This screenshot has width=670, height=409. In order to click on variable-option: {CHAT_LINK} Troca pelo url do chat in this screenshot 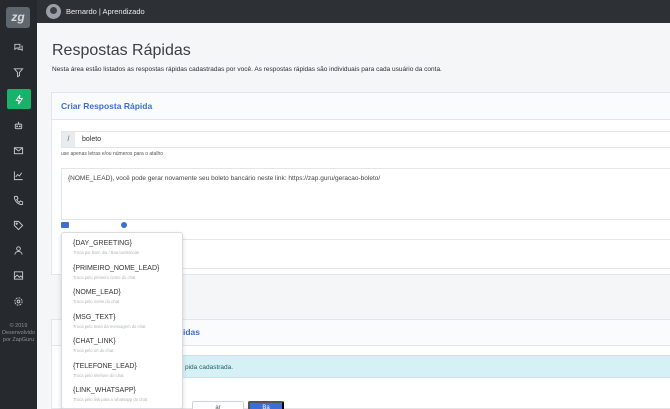, I will do `click(122, 347)`.